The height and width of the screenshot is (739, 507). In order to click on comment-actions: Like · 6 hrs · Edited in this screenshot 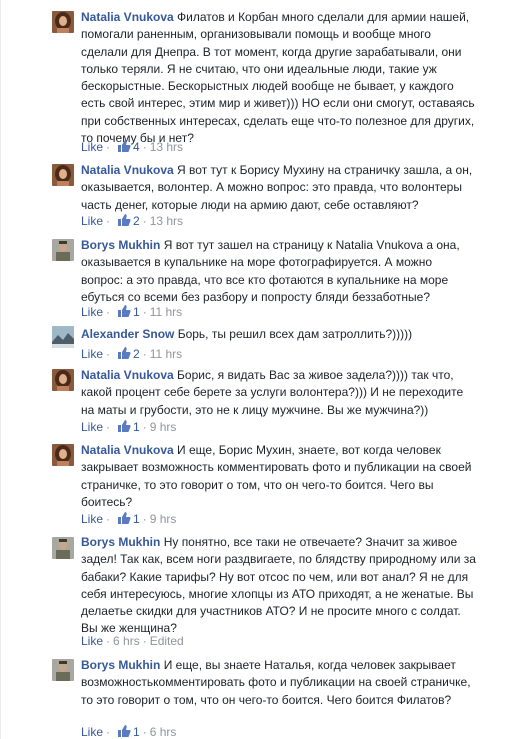, I will do `click(132, 641)`.